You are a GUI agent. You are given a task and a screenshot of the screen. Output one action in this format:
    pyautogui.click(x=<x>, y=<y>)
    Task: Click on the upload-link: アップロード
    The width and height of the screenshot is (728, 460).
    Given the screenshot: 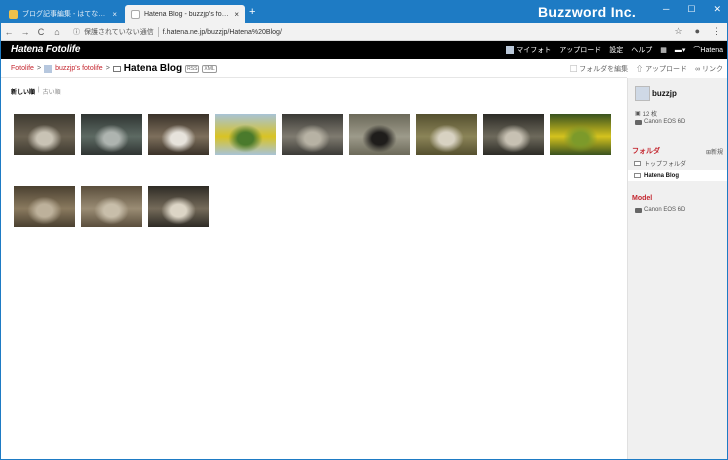 What is the action you would take?
    pyautogui.click(x=580, y=50)
    